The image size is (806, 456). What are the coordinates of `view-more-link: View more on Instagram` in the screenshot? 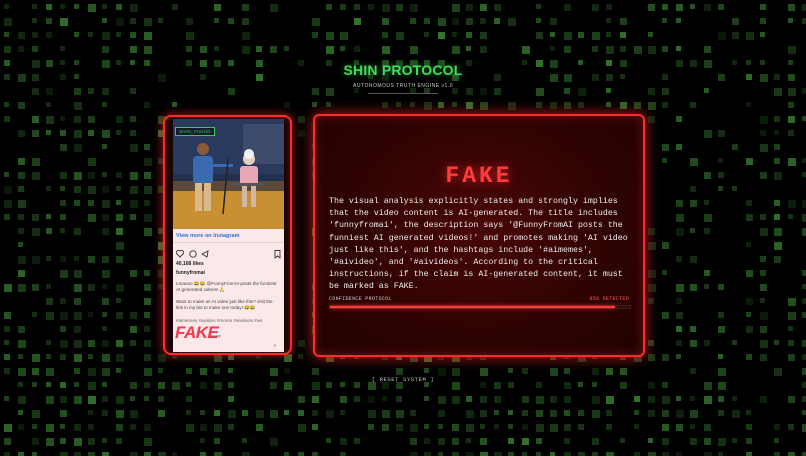 It's located at (207, 236).